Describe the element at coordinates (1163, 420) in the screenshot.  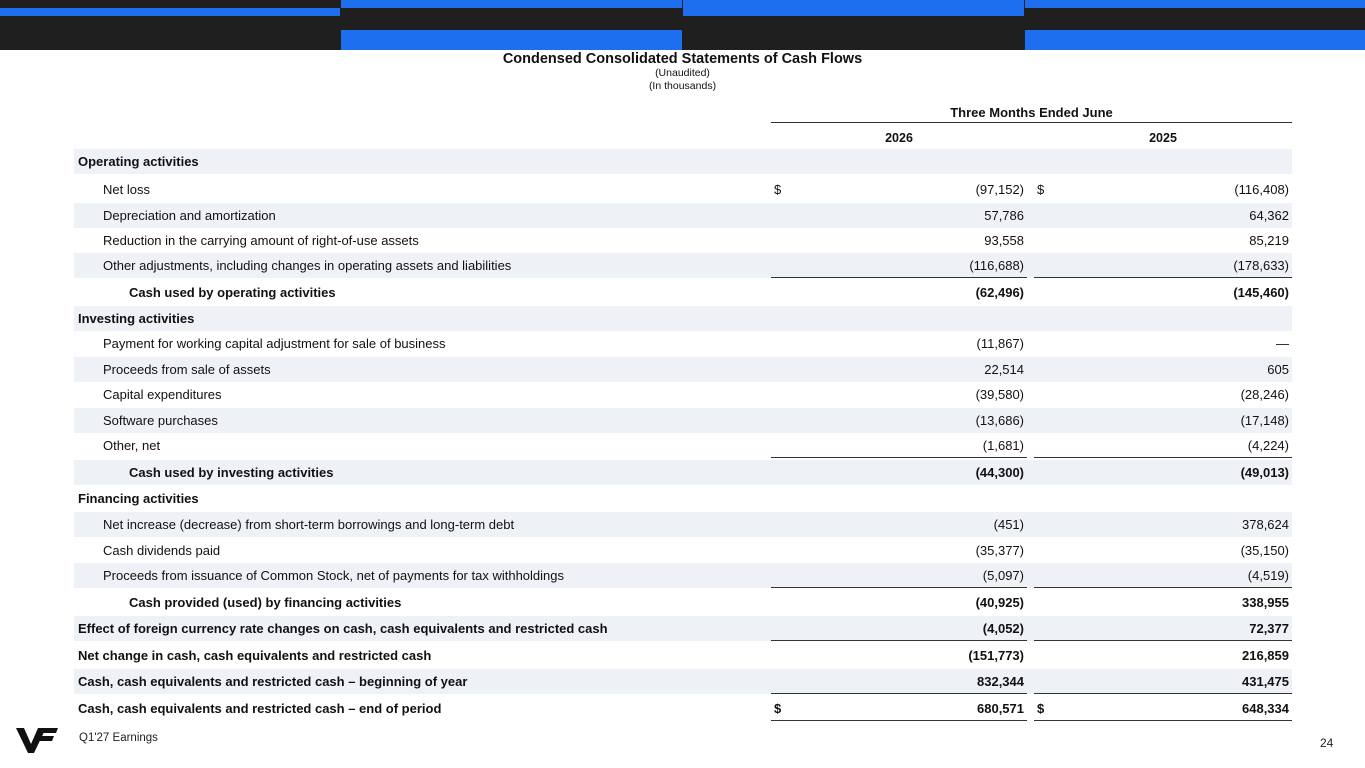
I see `value-cell-2025: (17,148)` at that location.